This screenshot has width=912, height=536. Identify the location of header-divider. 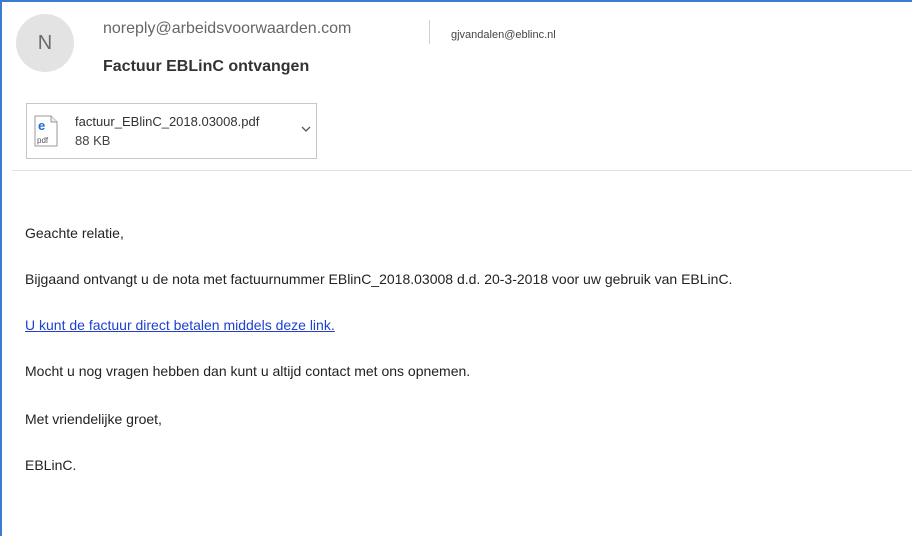
(462, 170).